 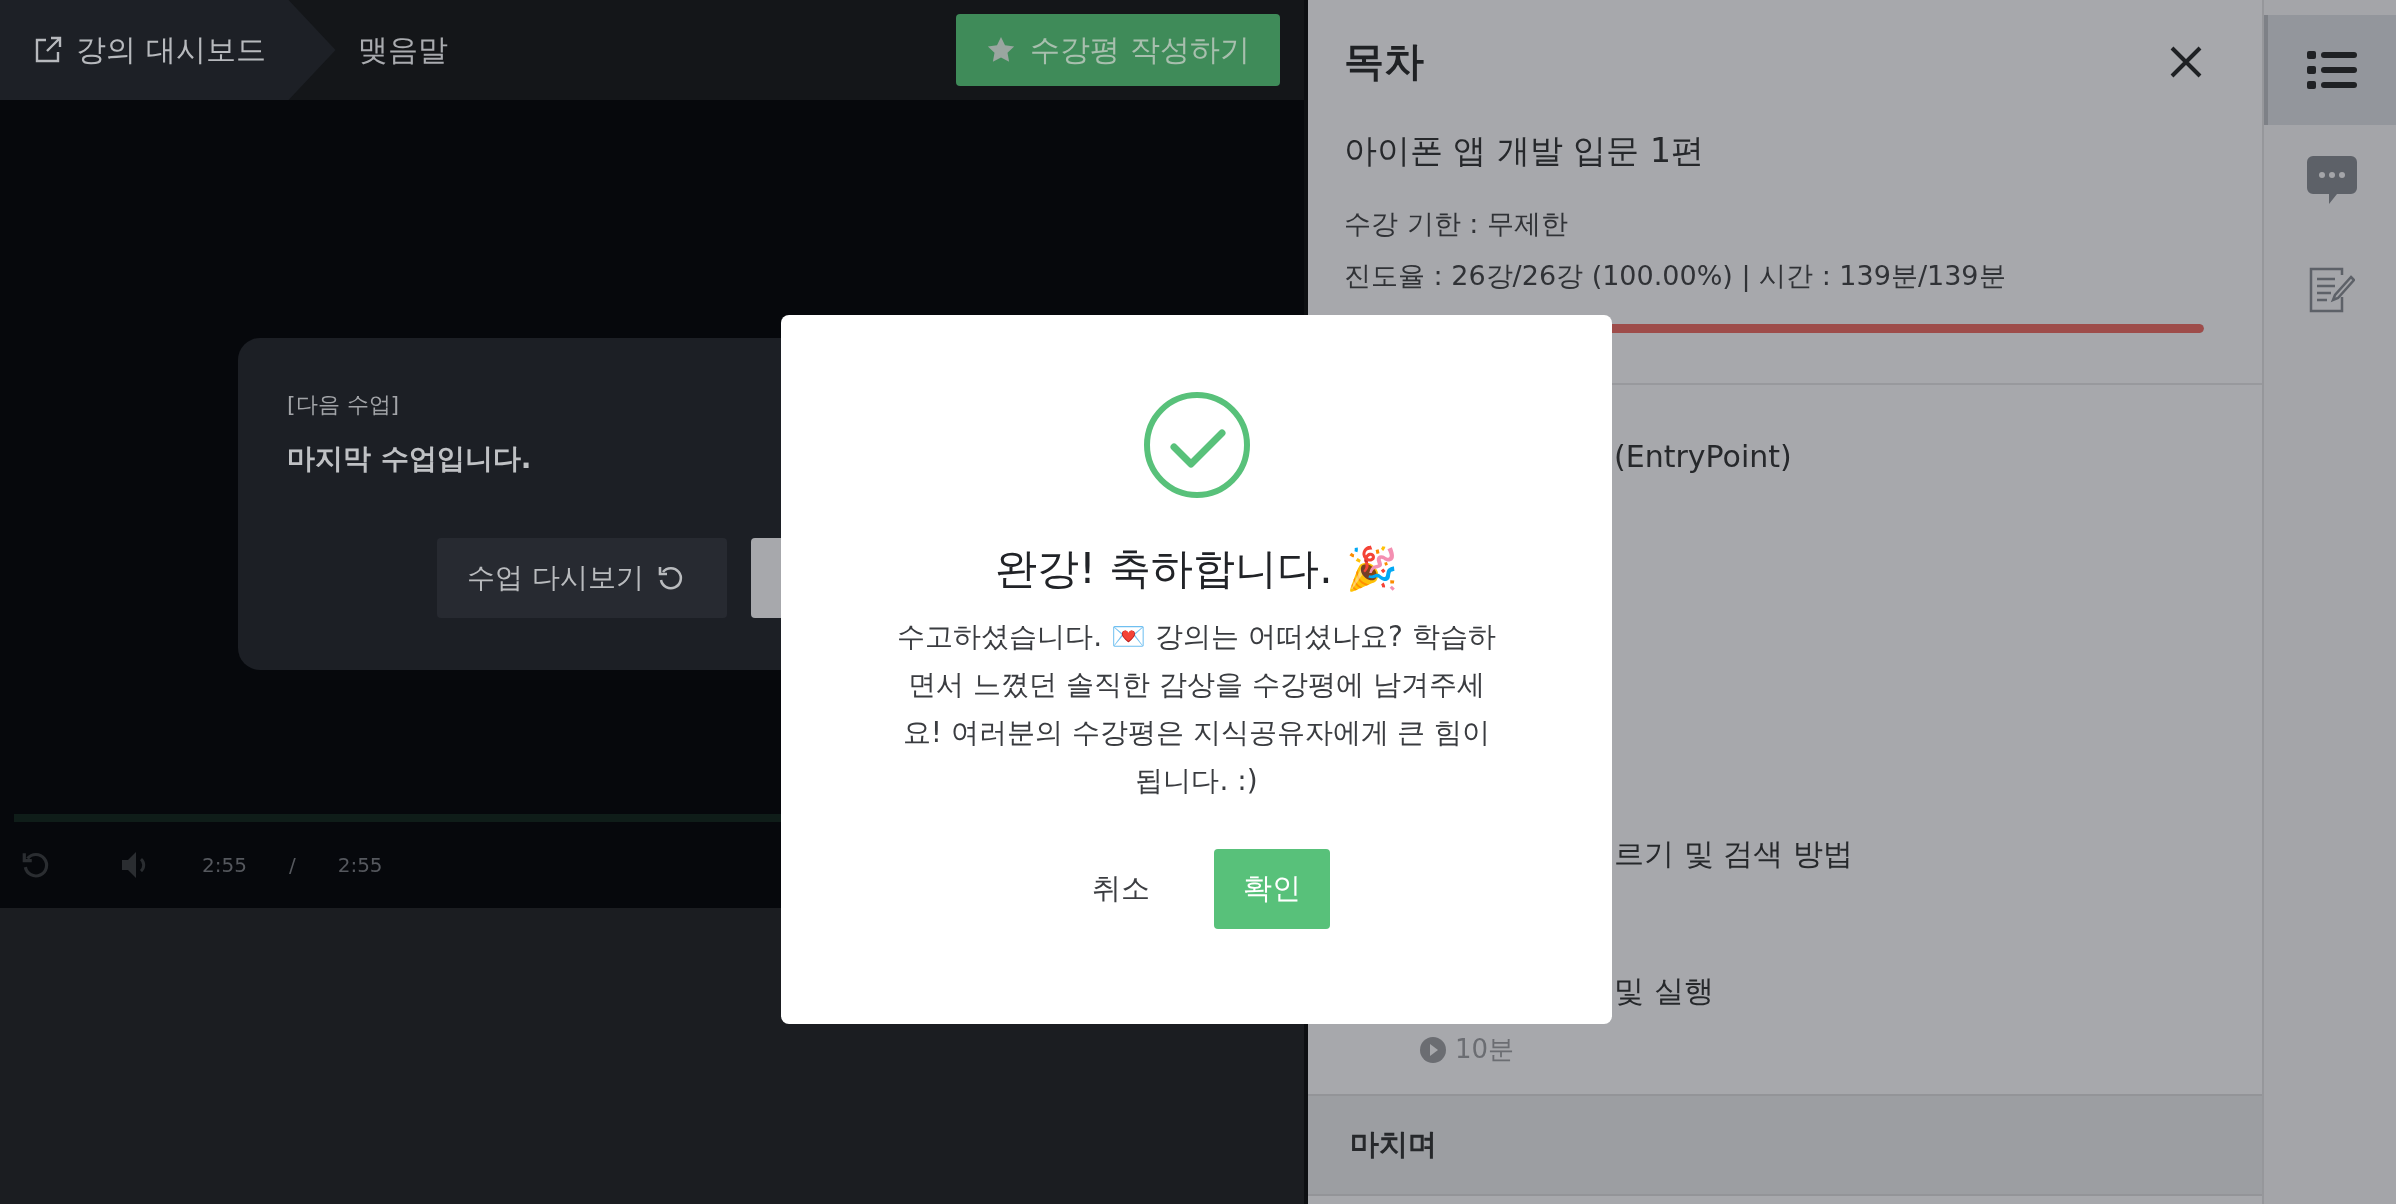 What do you see at coordinates (48, 50) in the screenshot?
I see `external-link-icon` at bounding box center [48, 50].